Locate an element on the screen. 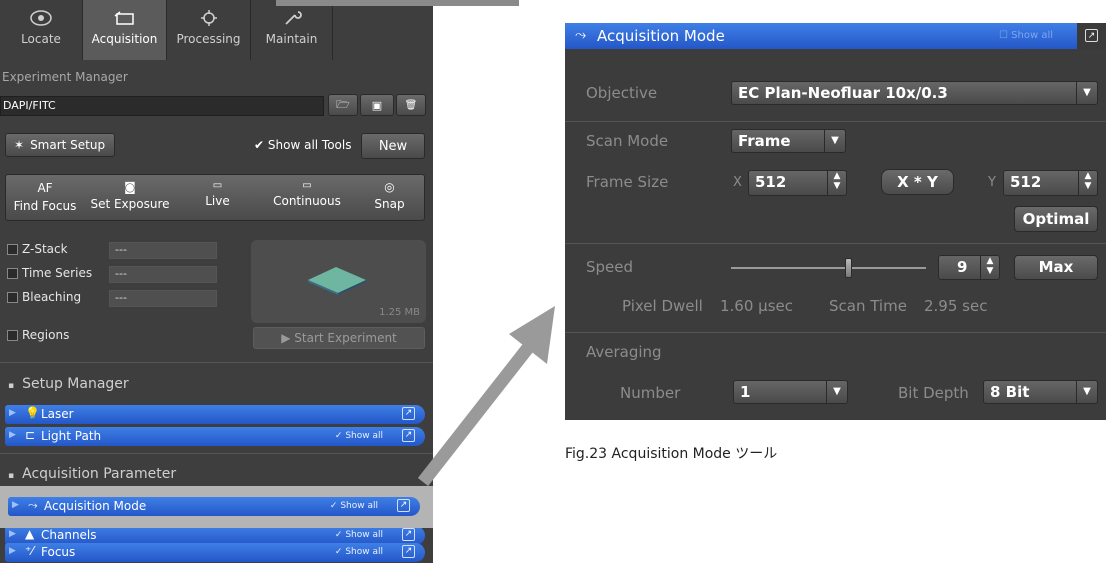 This screenshot has height=563, width=1107. tab-acquisition: Acquisition is located at coordinates (125, 30).